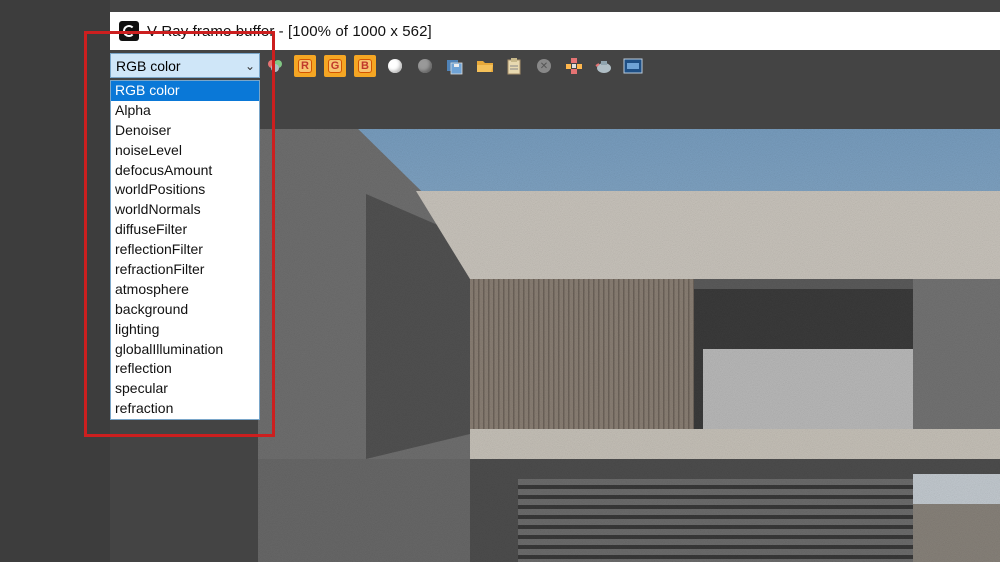  I want to click on show-mono-icon, so click(395, 66).